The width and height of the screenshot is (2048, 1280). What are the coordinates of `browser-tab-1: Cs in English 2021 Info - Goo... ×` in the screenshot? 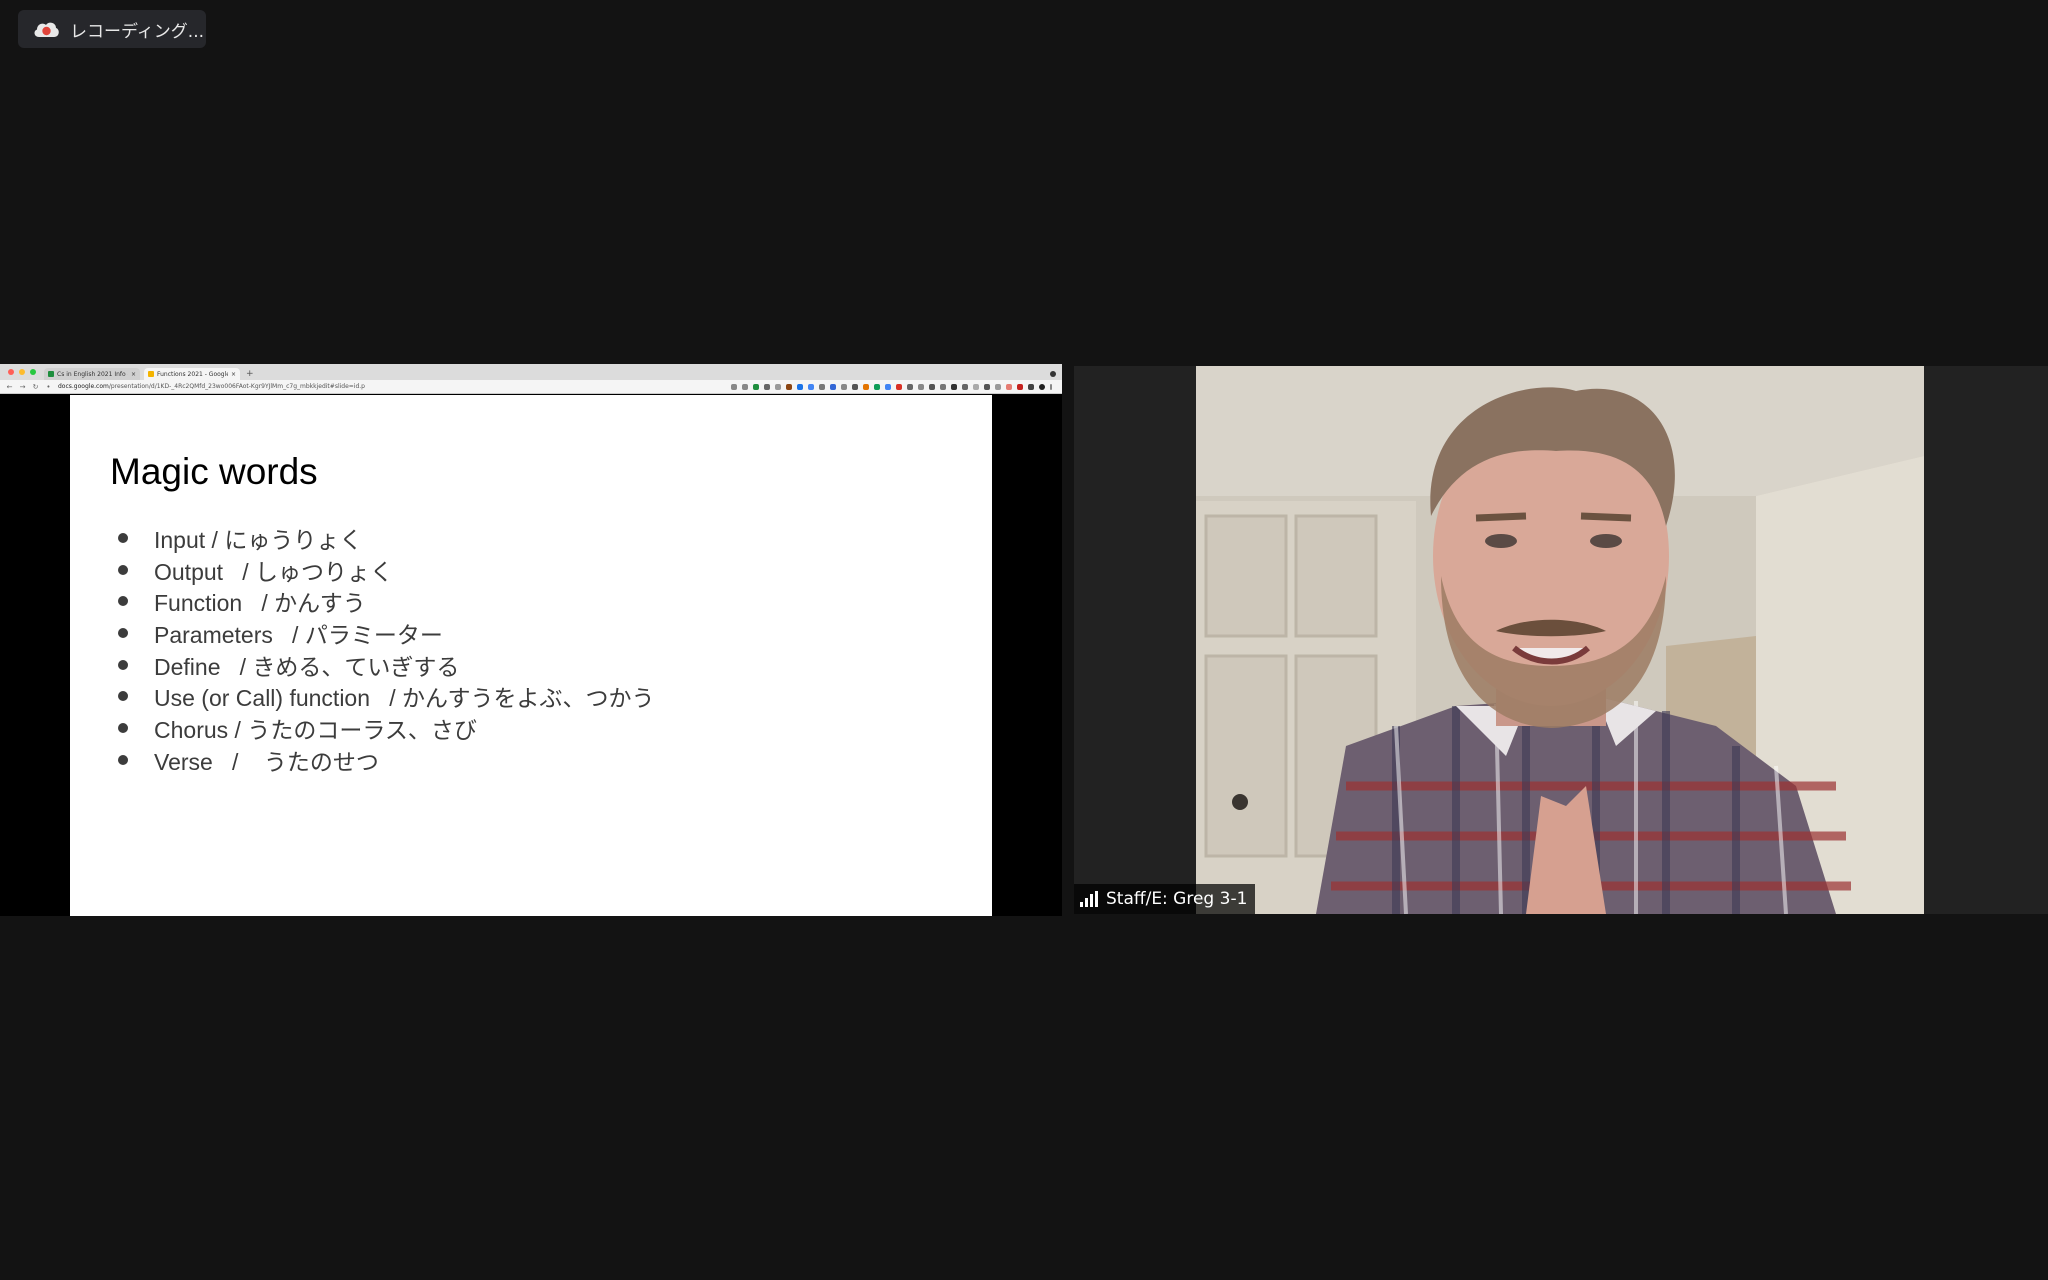 It's located at (92, 374).